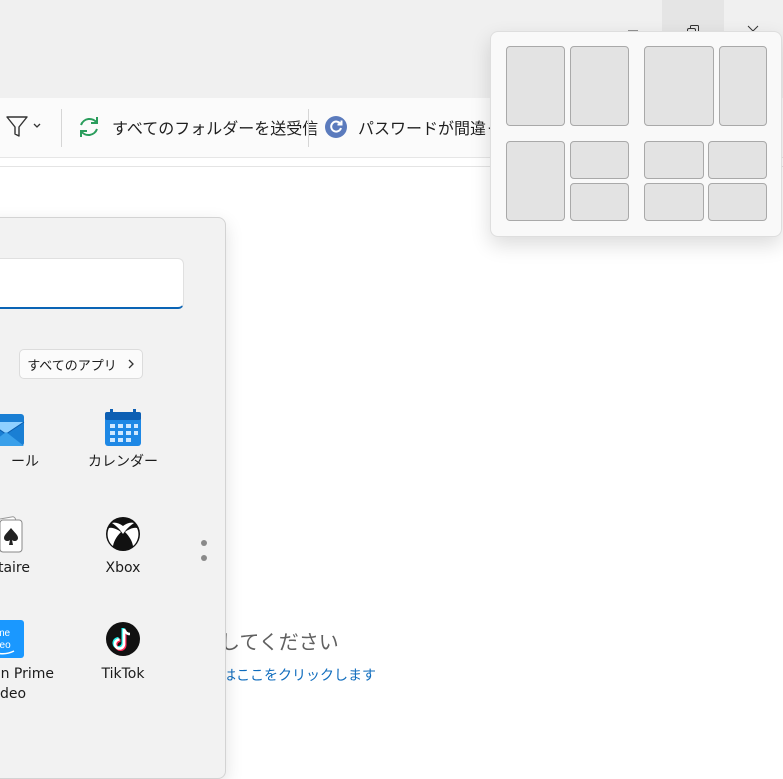 The width and height of the screenshot is (783, 779). Describe the element at coordinates (420, 127) in the screenshot. I see `password-error-button: パスワードが間違って` at that location.